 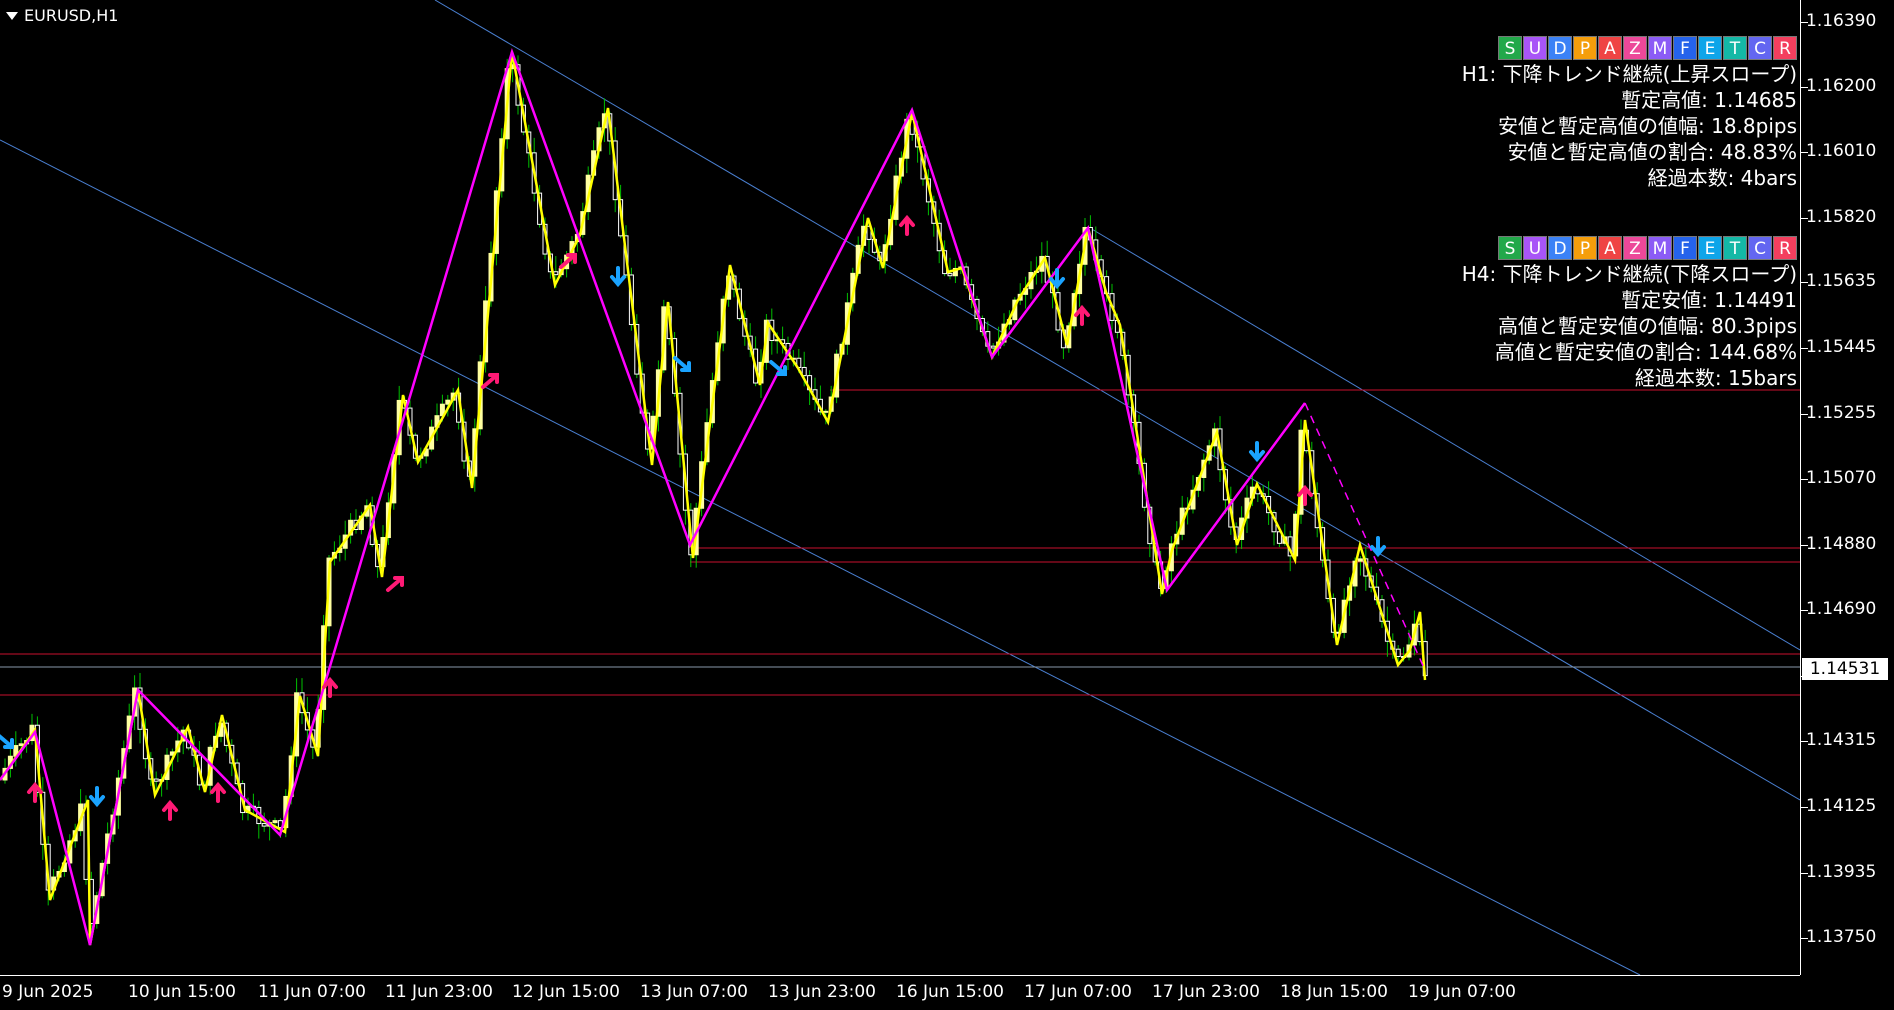 I want to click on time-tick-label: 19 Jun 07:00, so click(x=1462, y=992).